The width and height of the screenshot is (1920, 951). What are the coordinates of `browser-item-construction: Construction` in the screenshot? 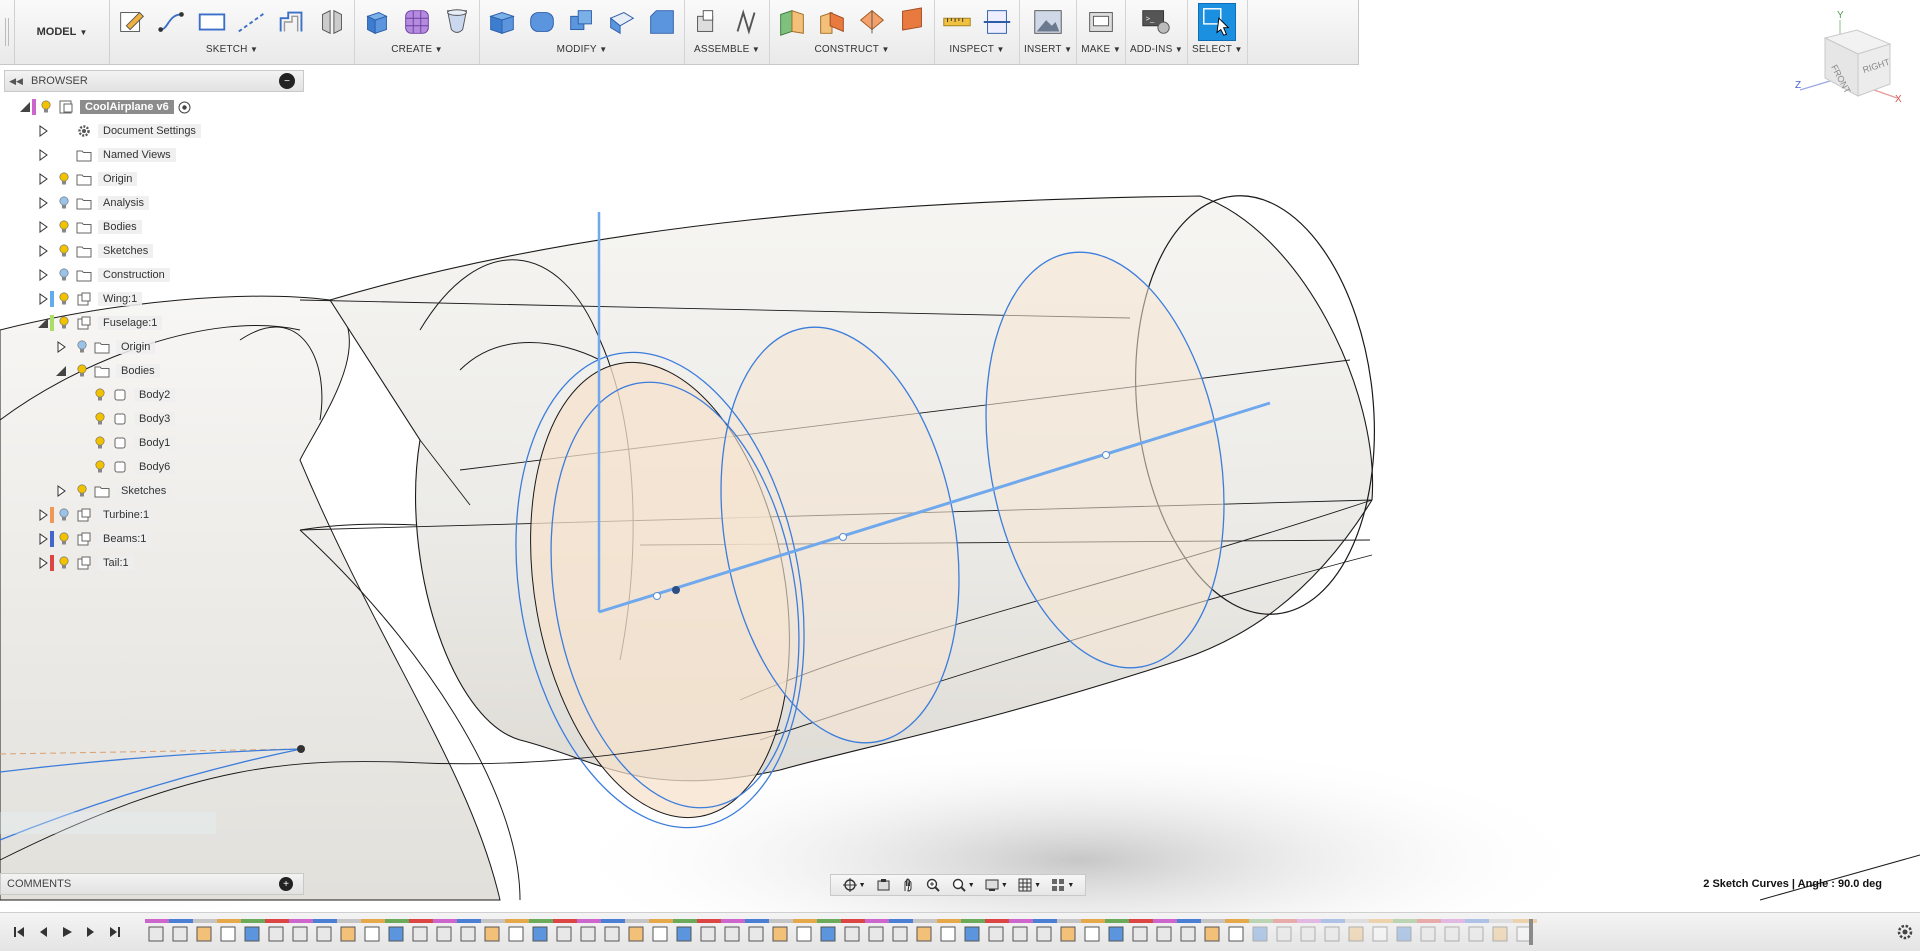 It's located at (103, 275).